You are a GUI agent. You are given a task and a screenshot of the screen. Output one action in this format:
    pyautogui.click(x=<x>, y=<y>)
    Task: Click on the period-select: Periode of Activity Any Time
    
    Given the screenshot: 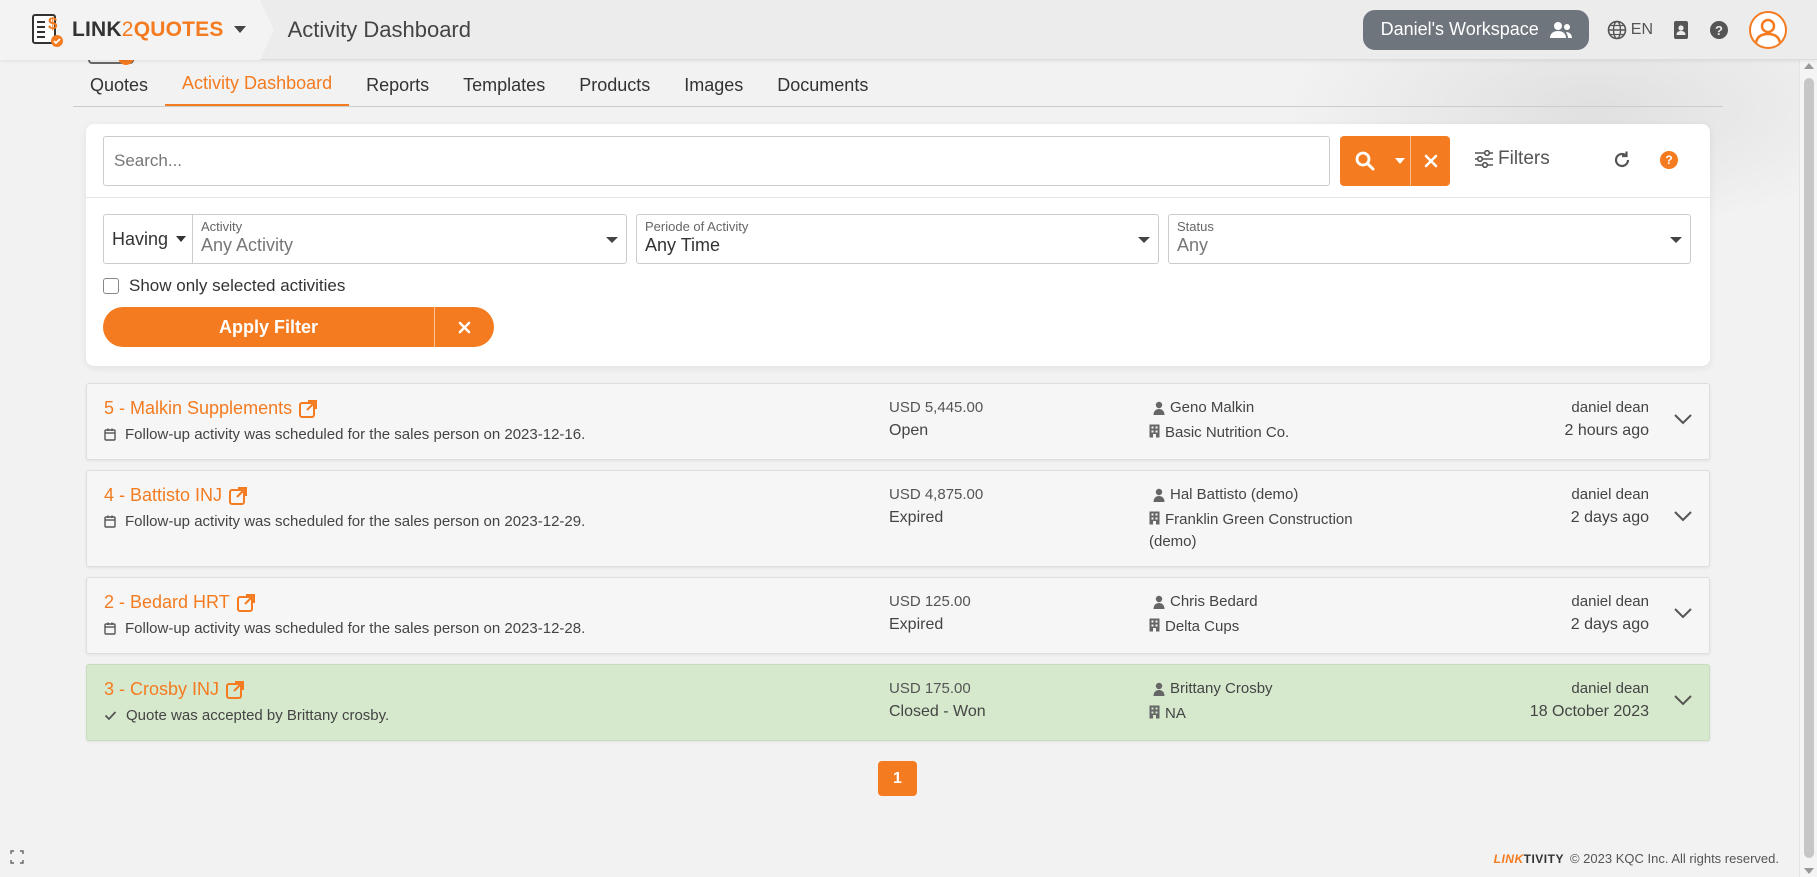 What is the action you would take?
    pyautogui.click(x=897, y=239)
    